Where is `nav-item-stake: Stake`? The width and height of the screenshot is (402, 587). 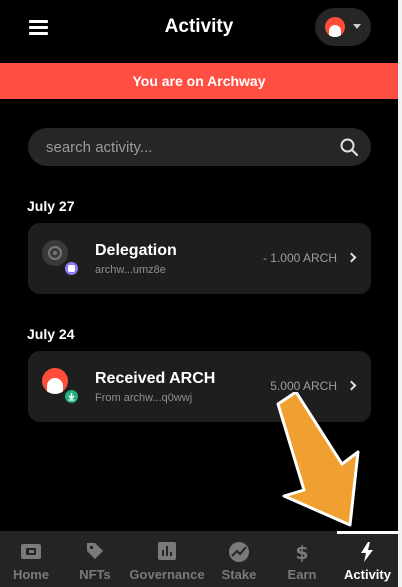
nav-item-stake: Stake is located at coordinates (239, 559).